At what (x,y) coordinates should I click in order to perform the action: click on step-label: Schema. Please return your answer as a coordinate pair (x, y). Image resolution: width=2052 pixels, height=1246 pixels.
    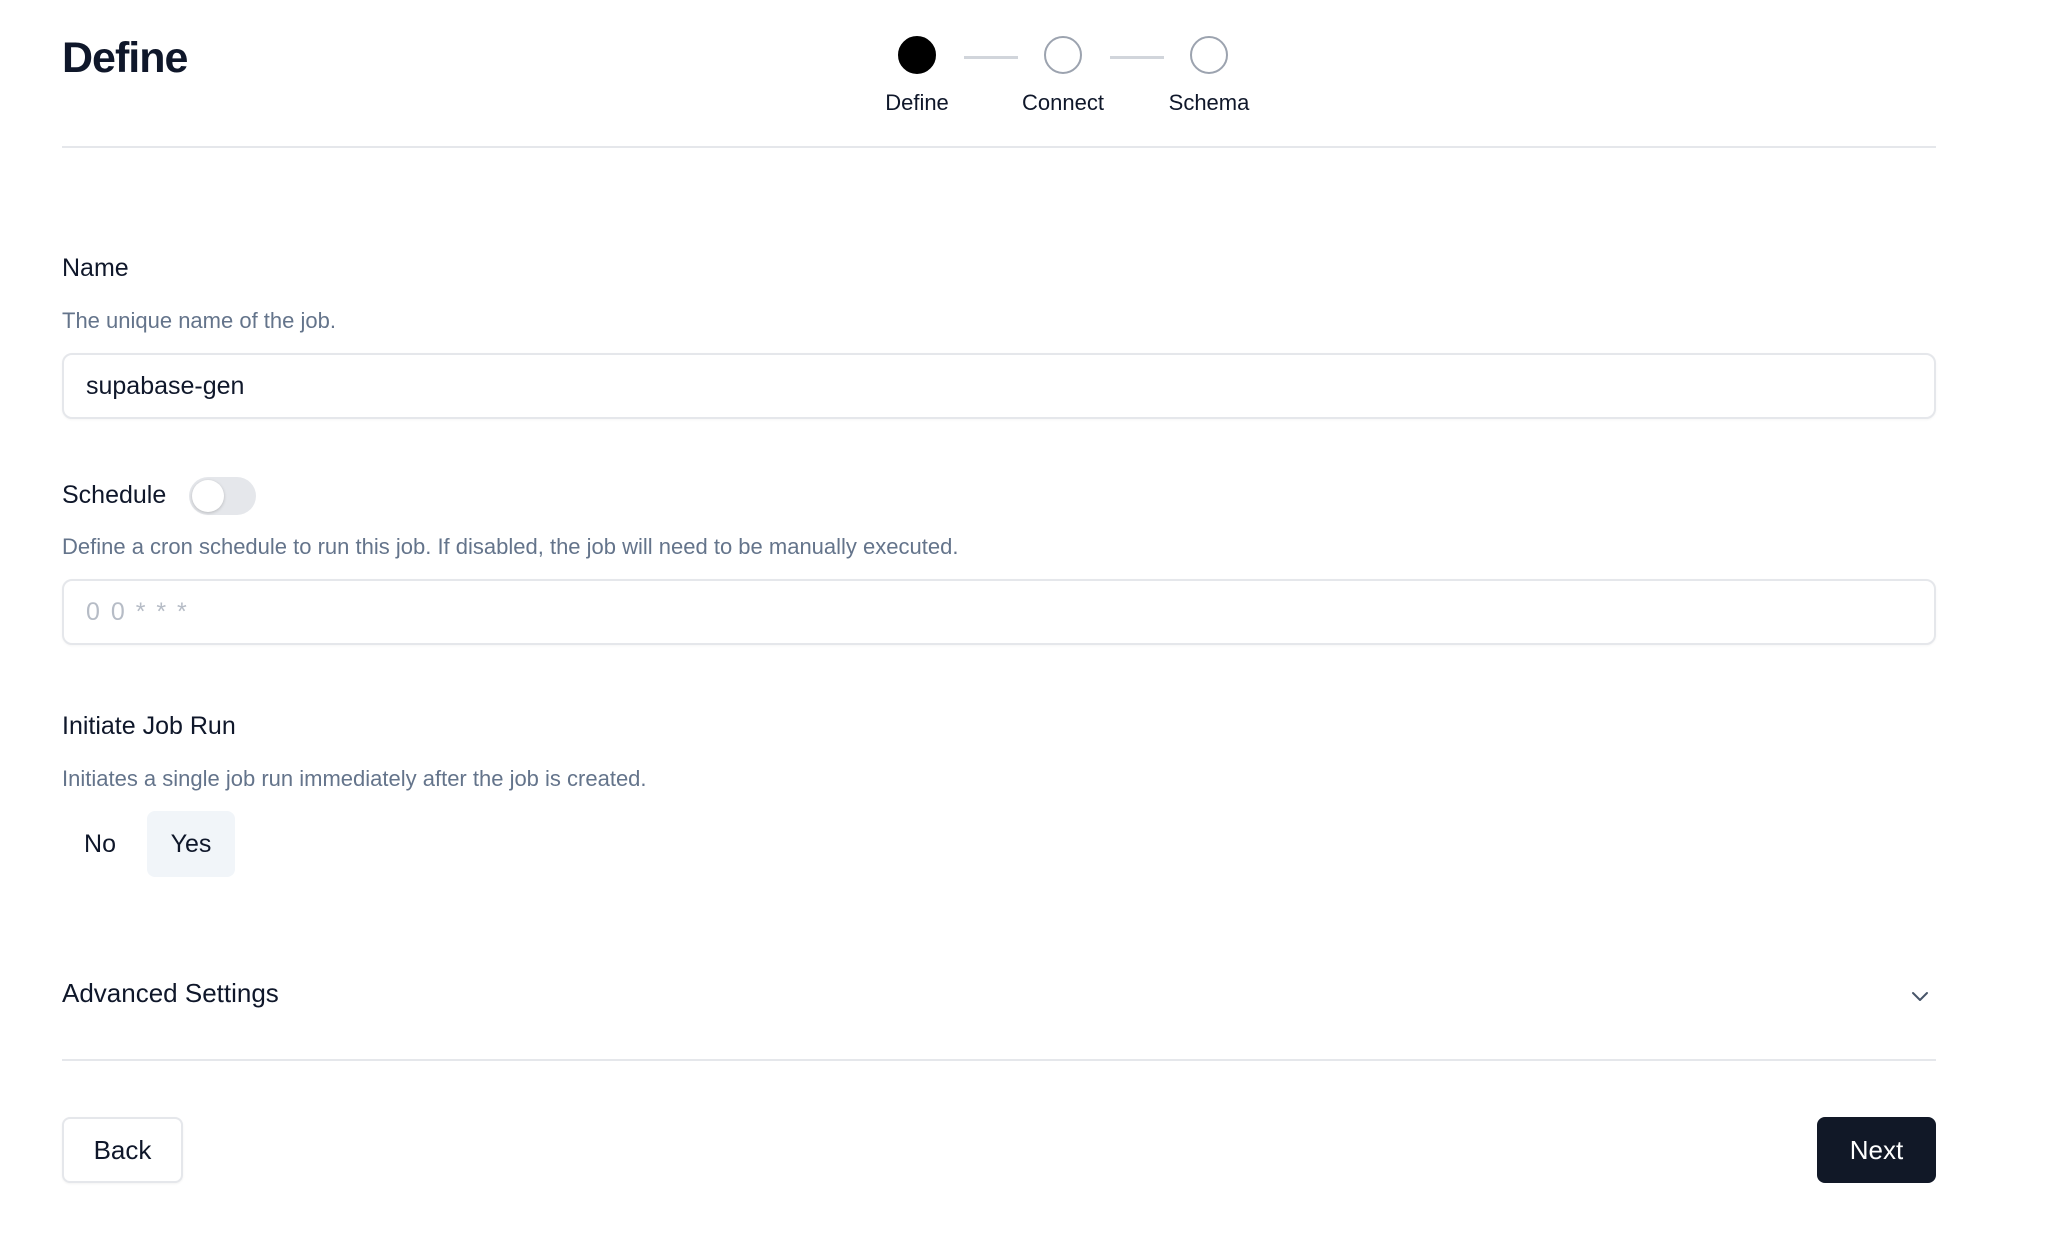
    Looking at the image, I should click on (1209, 102).